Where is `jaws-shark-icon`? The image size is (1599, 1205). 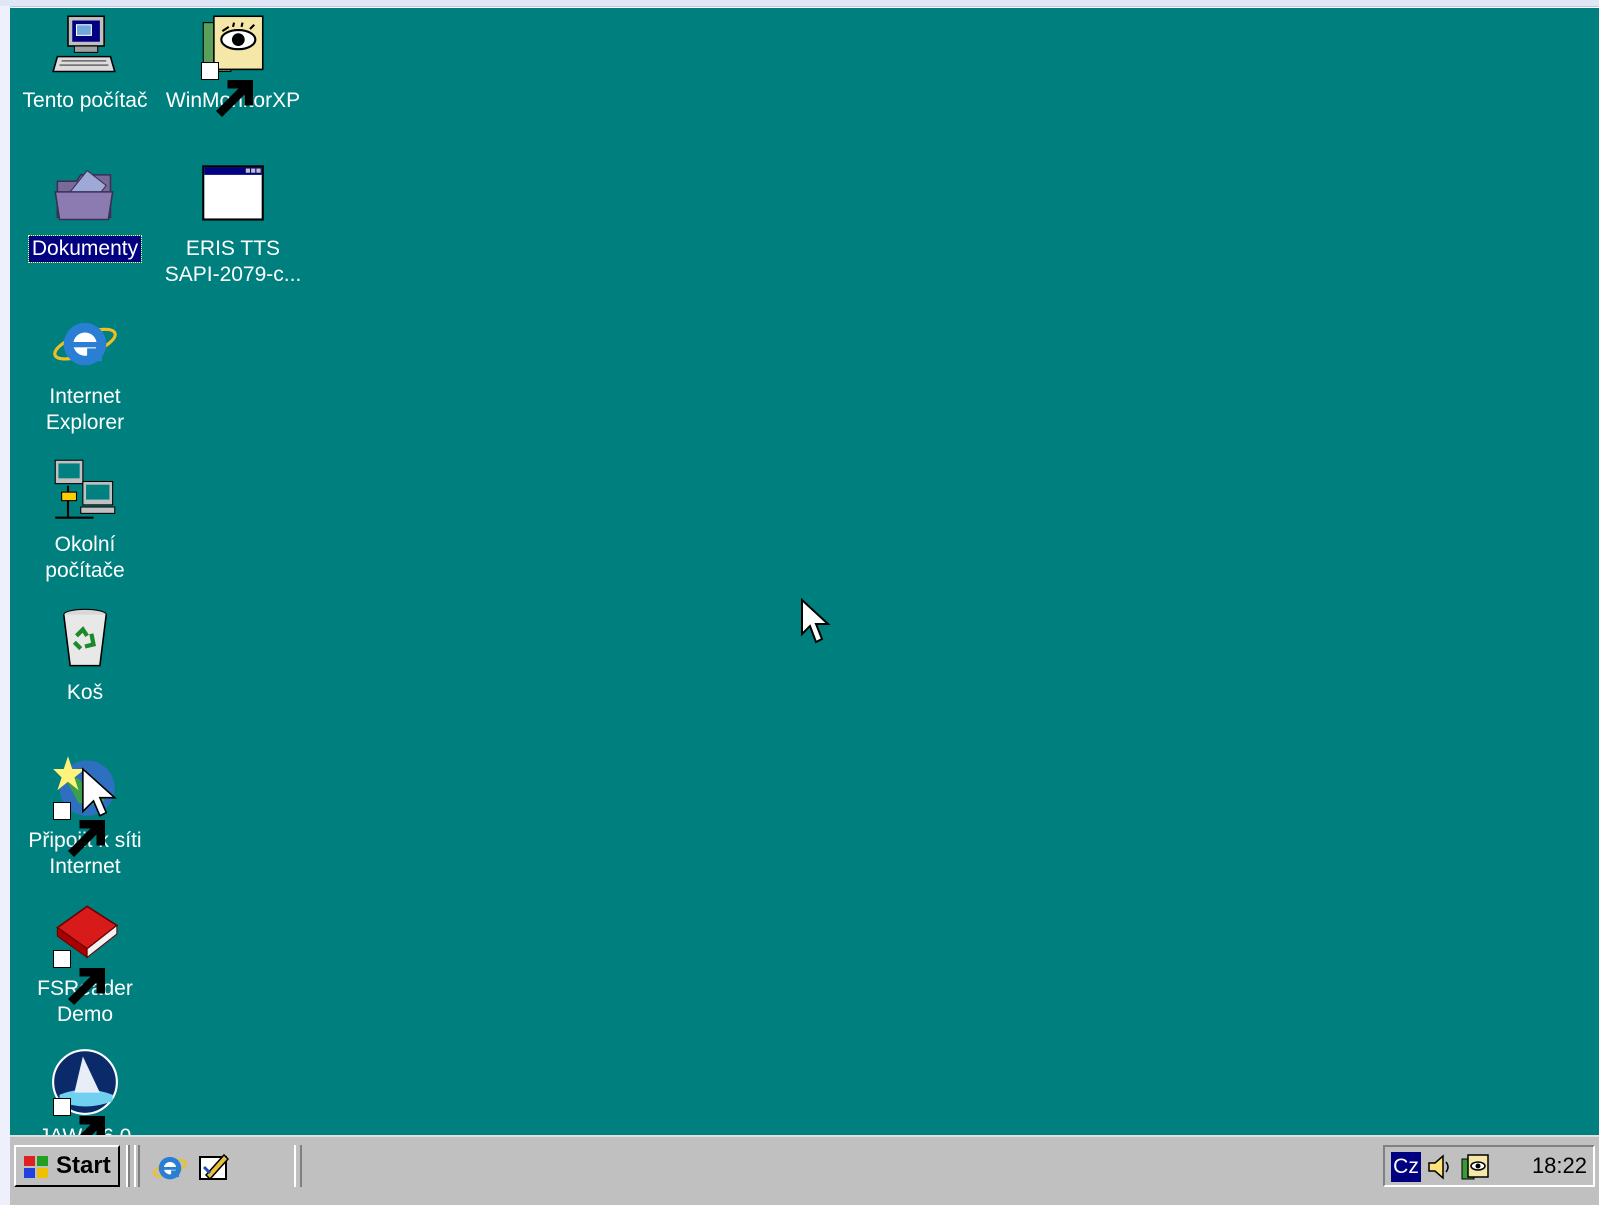 jaws-shark-icon is located at coordinates (85, 1101).